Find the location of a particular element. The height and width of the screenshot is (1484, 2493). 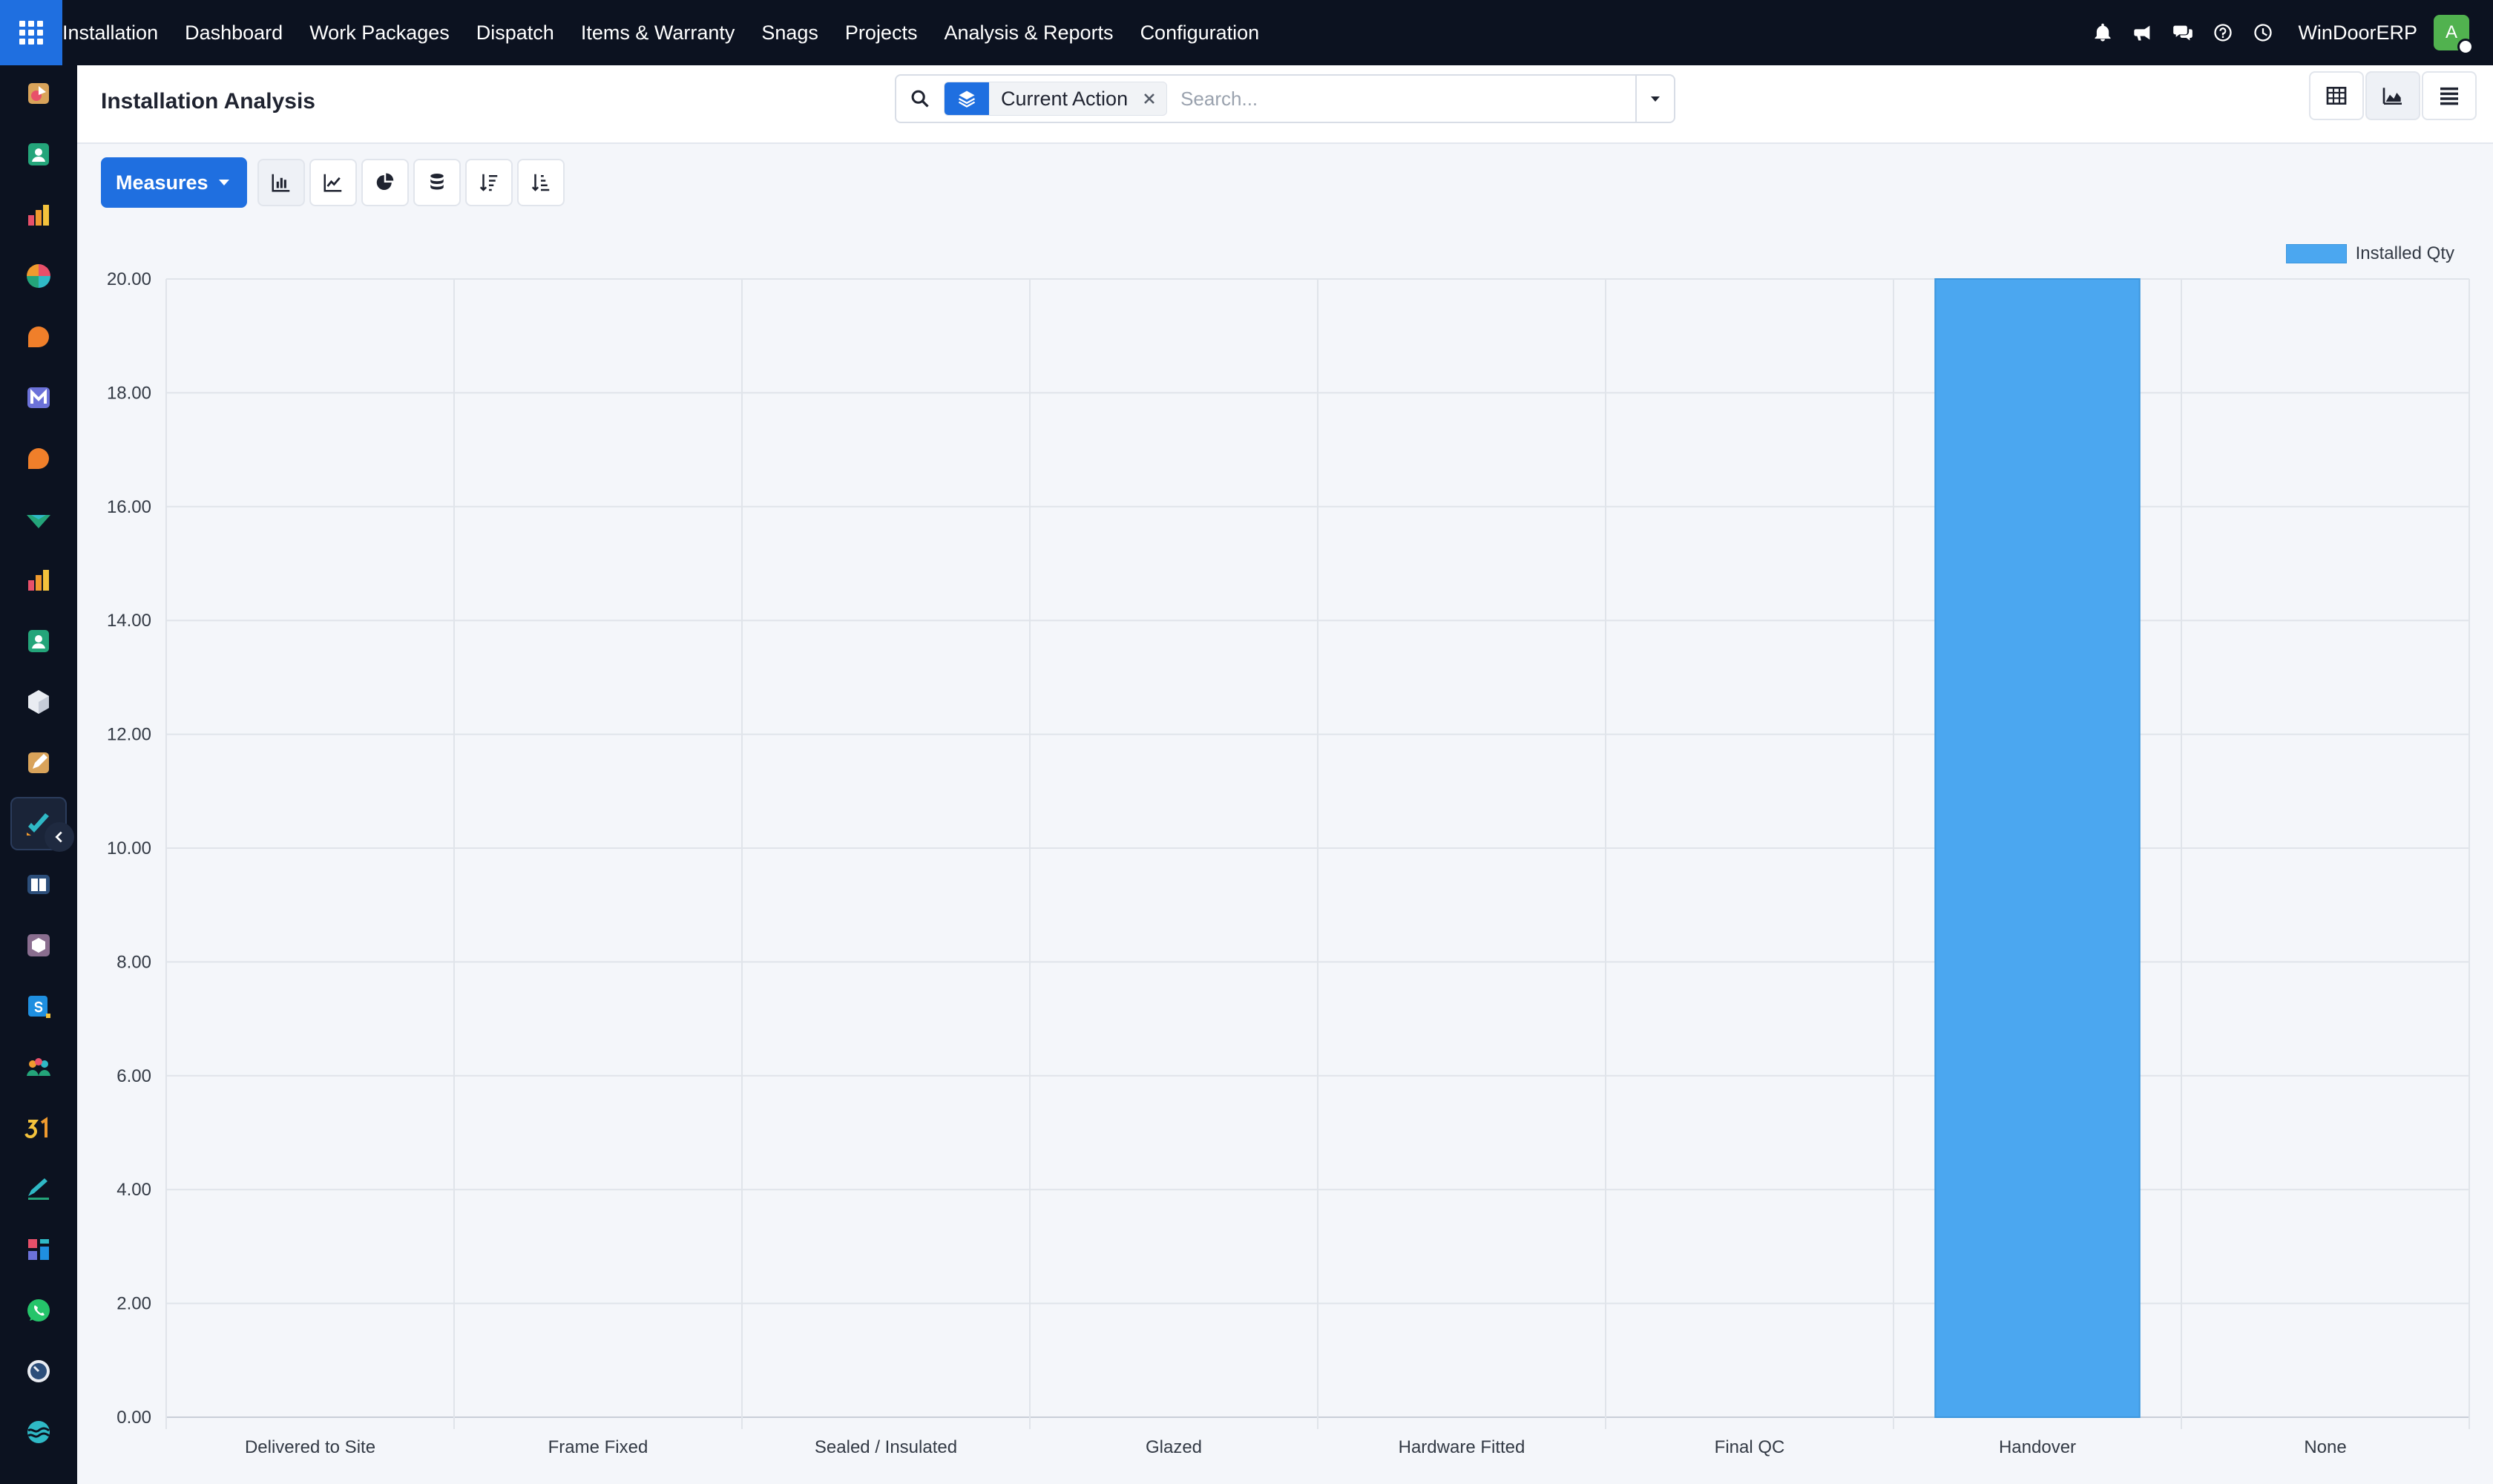

sidebar-app-check is located at coordinates (38, 519).